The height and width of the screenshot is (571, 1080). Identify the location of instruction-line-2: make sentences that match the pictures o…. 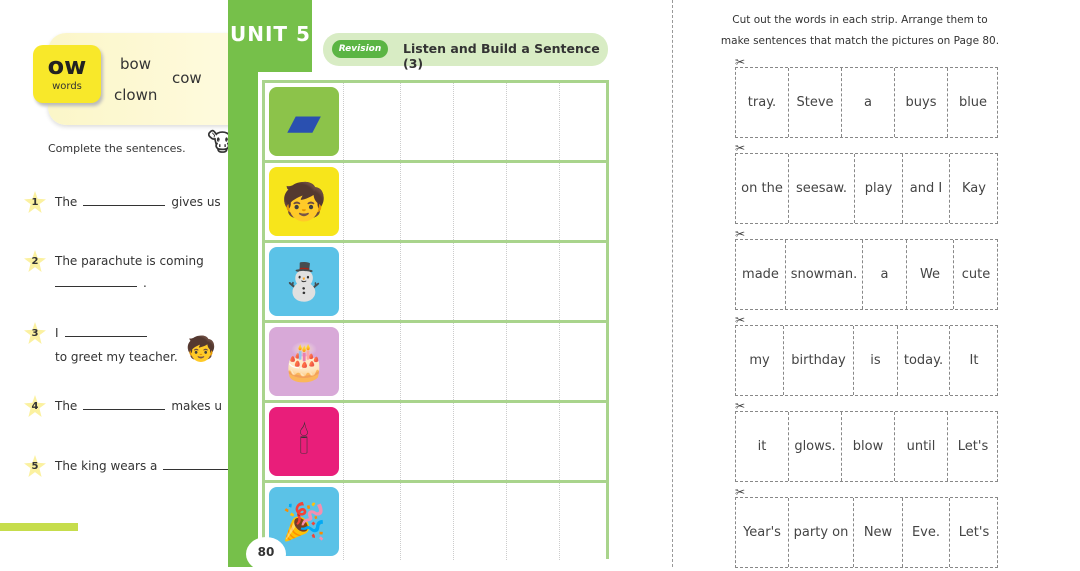
(860, 41).